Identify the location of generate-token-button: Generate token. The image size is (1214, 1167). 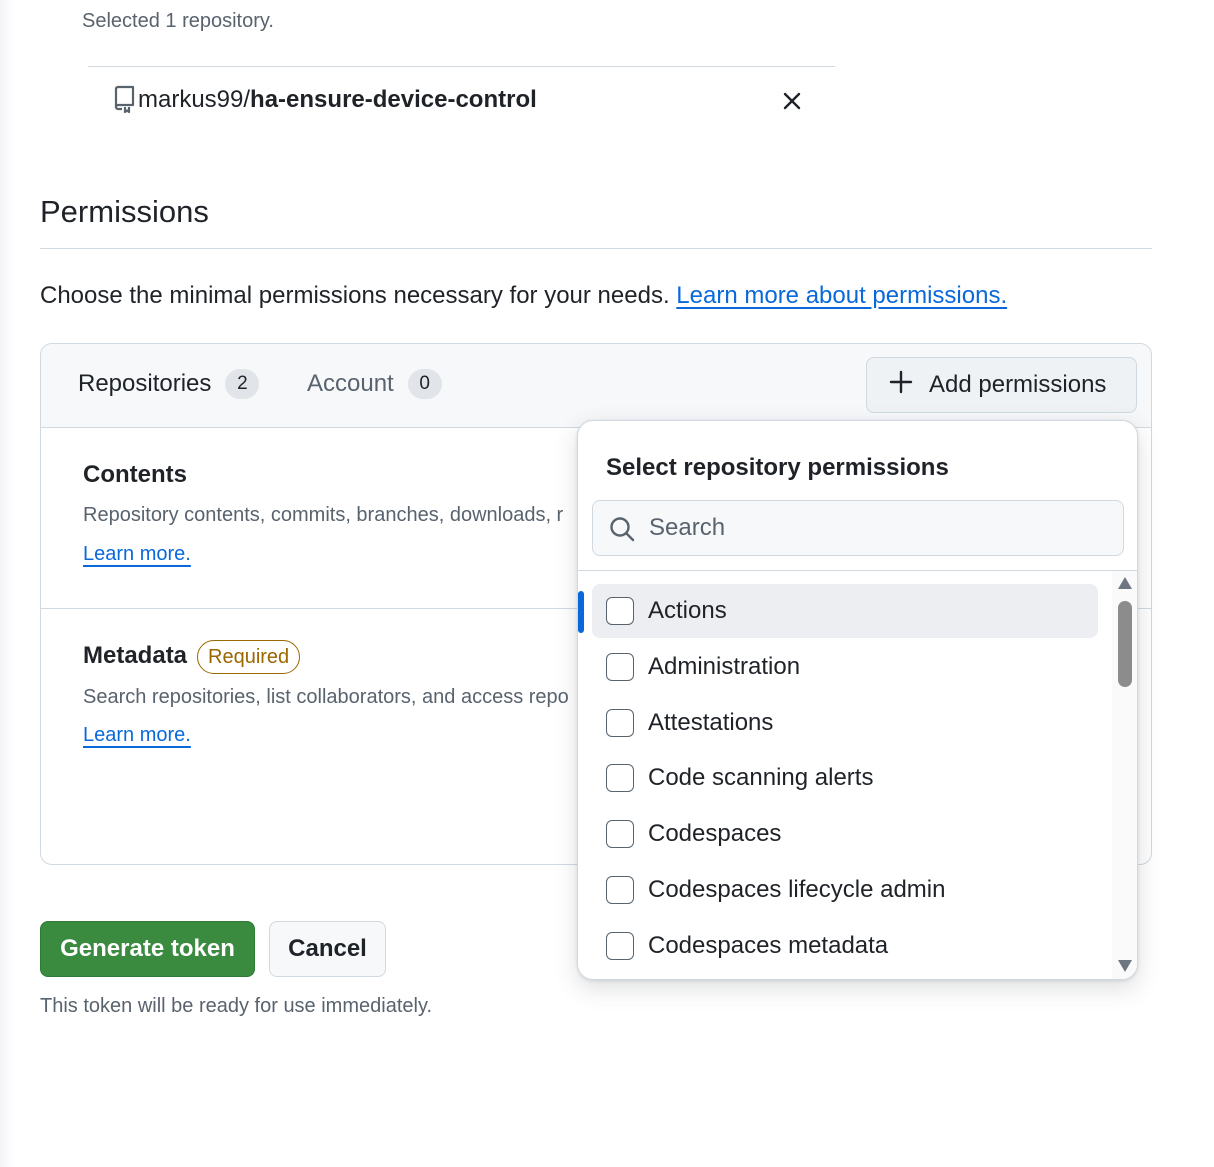
(147, 949).